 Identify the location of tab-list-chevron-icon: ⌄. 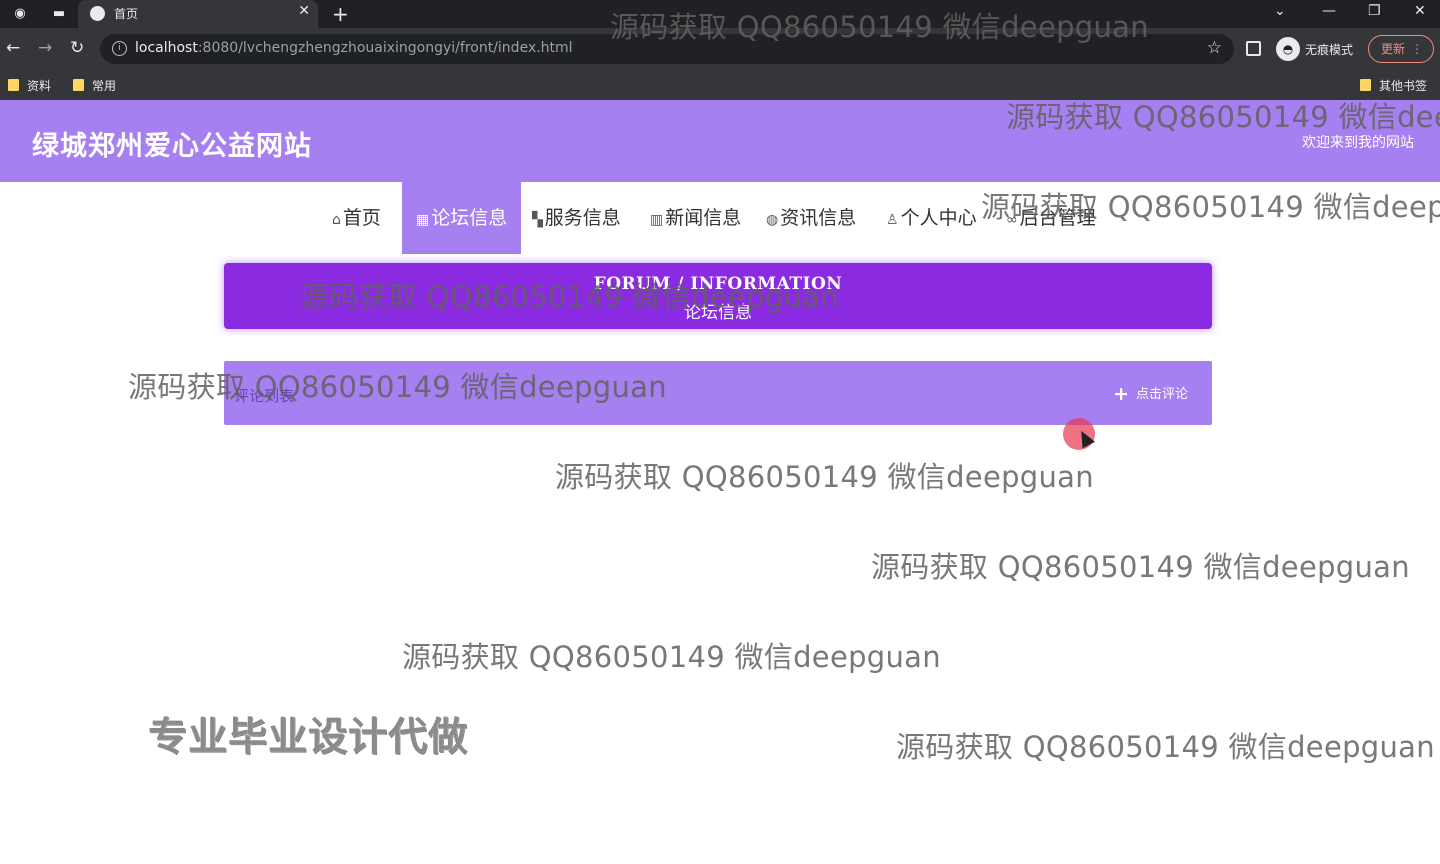
(1280, 11).